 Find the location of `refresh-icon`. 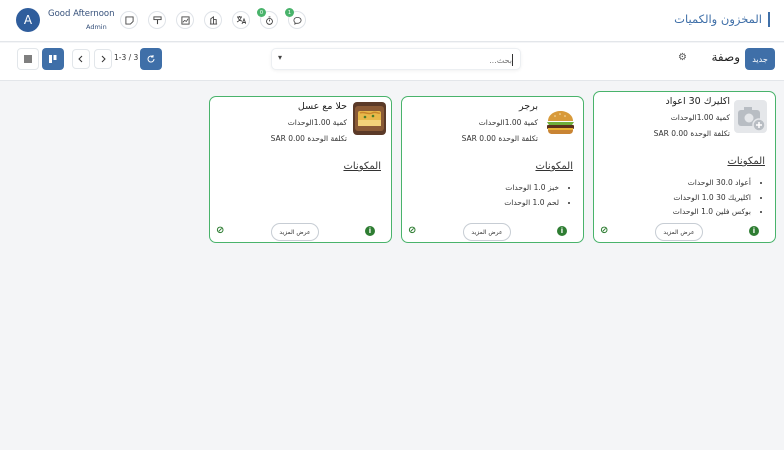

refresh-icon is located at coordinates (151, 59).